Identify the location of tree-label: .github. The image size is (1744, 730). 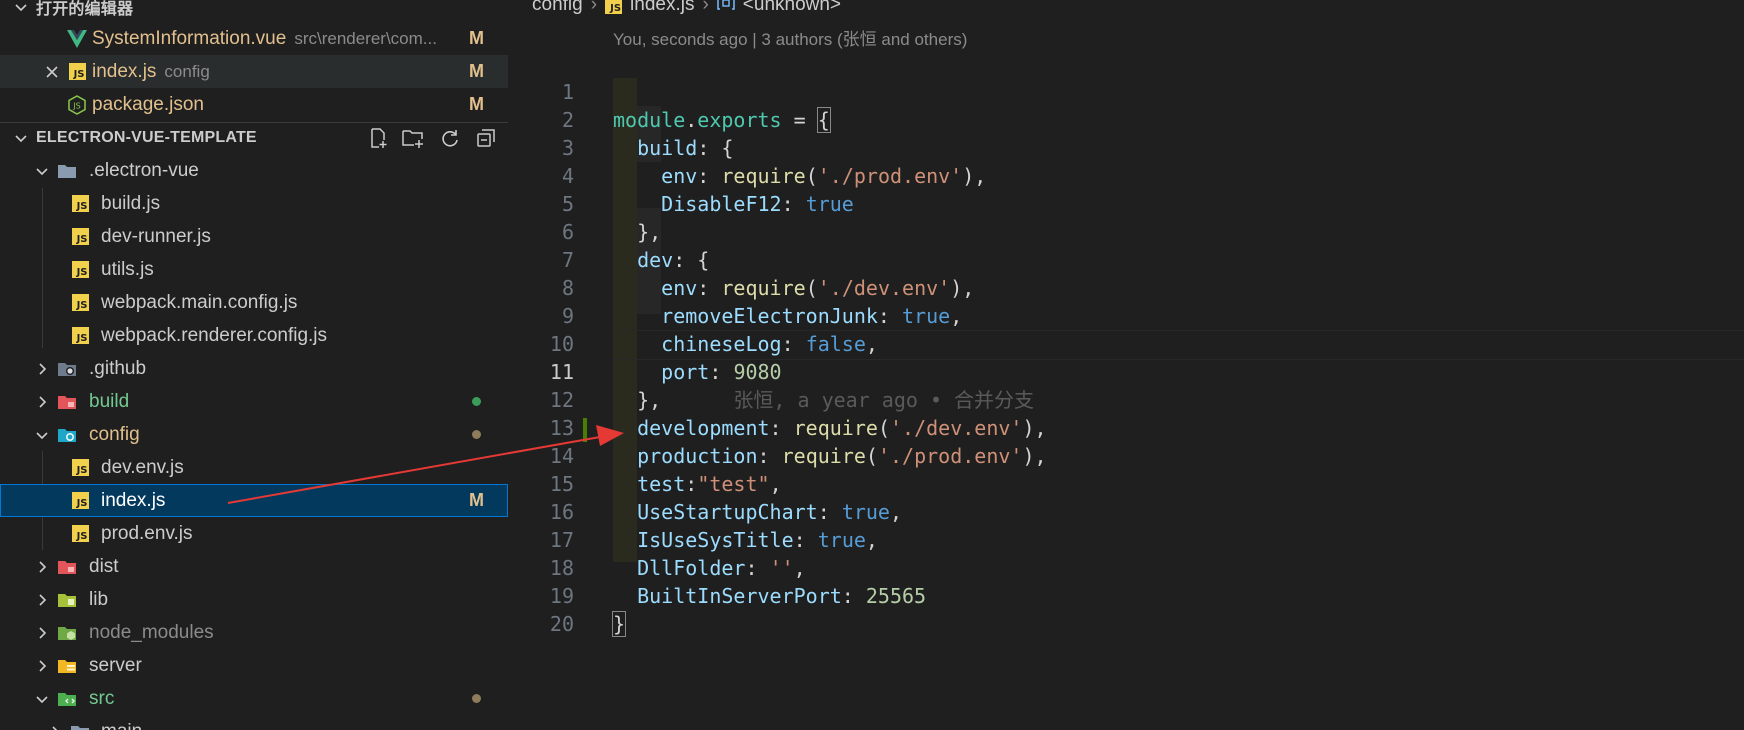
(118, 368).